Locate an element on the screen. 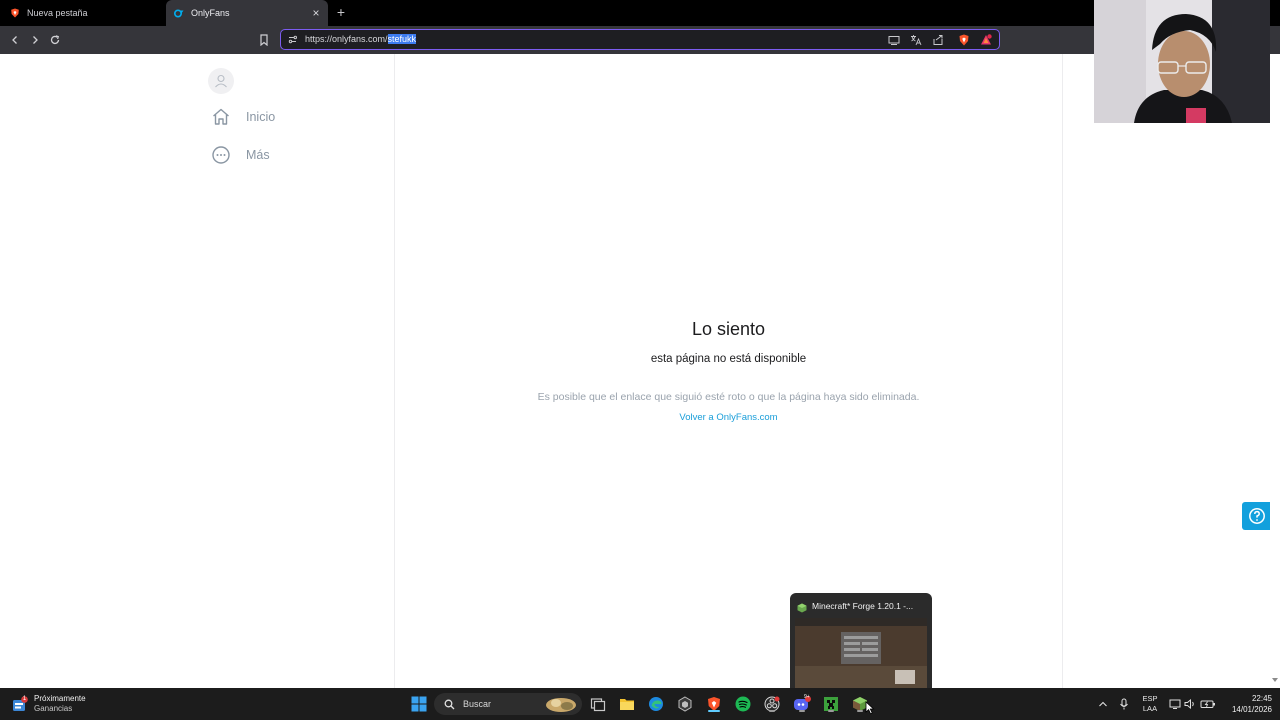  system-clock: 22:45 14/01/2026 is located at coordinates (1246, 704).